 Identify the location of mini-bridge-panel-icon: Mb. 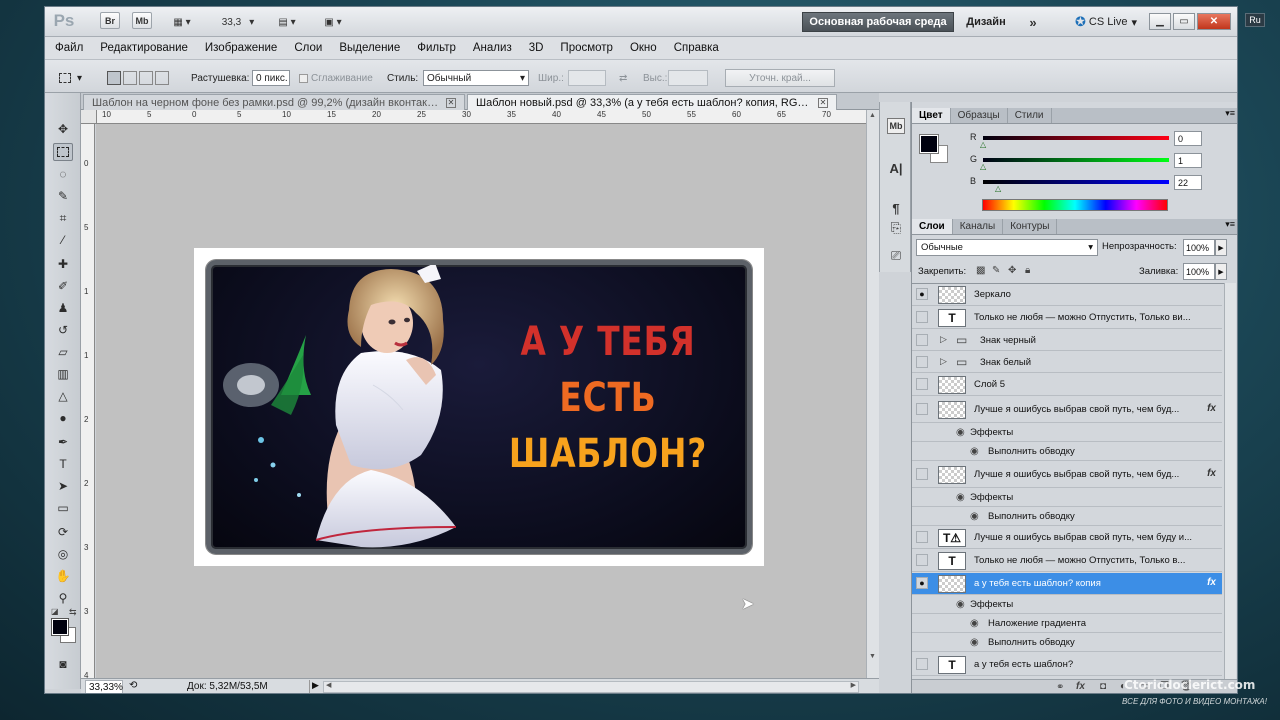
(896, 126).